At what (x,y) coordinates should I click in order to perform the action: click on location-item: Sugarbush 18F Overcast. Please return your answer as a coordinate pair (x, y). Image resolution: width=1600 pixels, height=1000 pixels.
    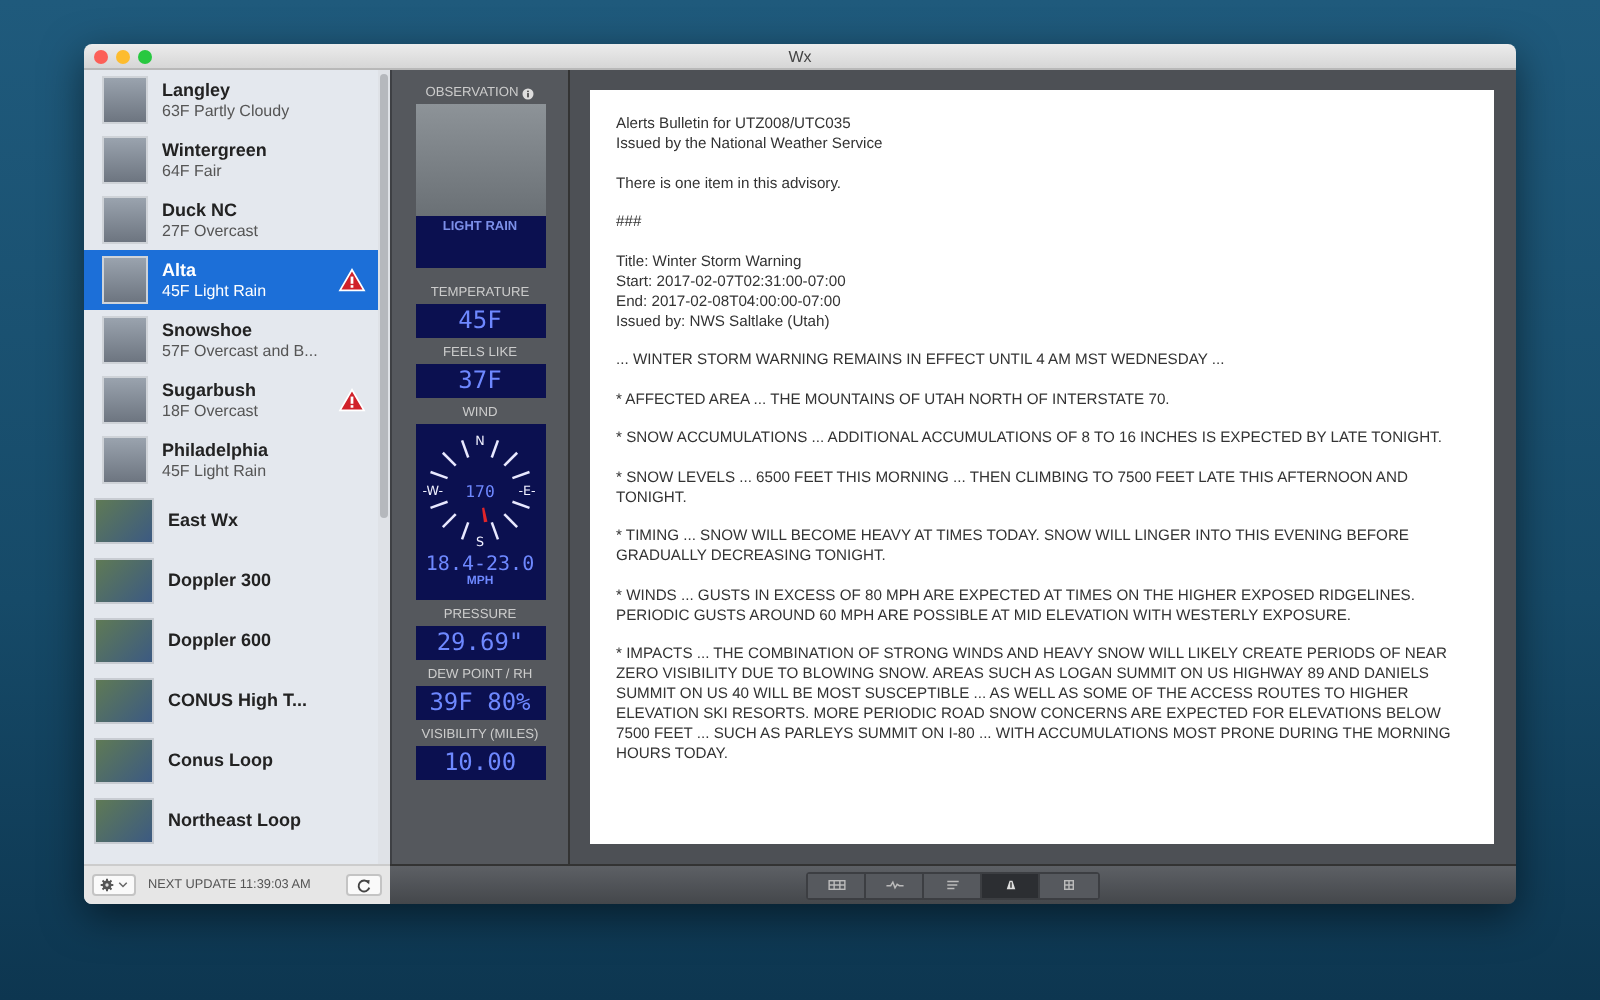
    Looking at the image, I should click on (231, 400).